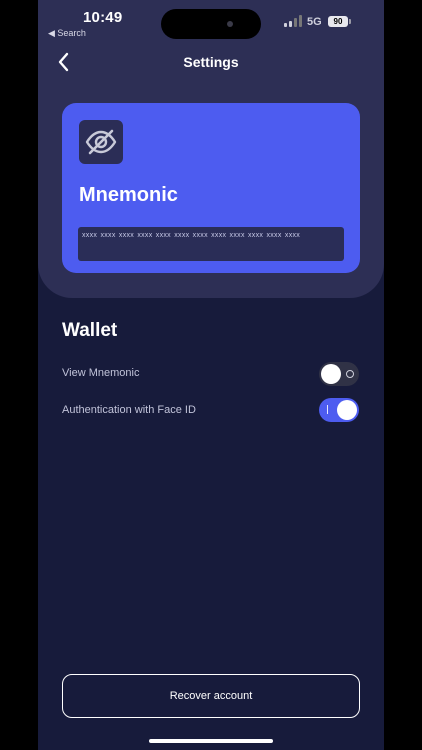 This screenshot has width=422, height=750. I want to click on card-title: Mnemonic, so click(128, 195).